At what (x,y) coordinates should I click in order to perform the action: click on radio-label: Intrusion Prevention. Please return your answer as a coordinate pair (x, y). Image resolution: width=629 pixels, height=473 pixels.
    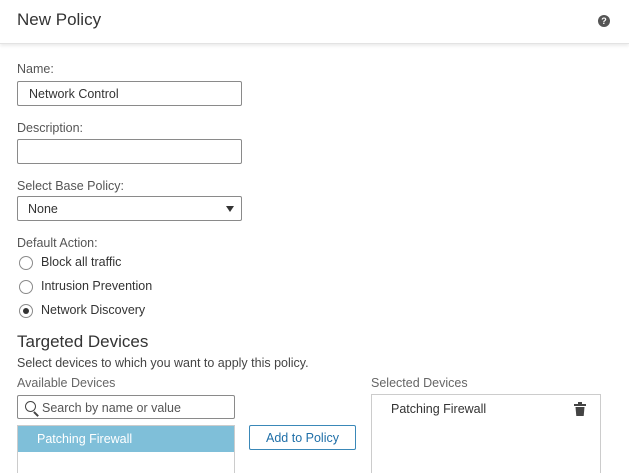
    Looking at the image, I should click on (97, 286).